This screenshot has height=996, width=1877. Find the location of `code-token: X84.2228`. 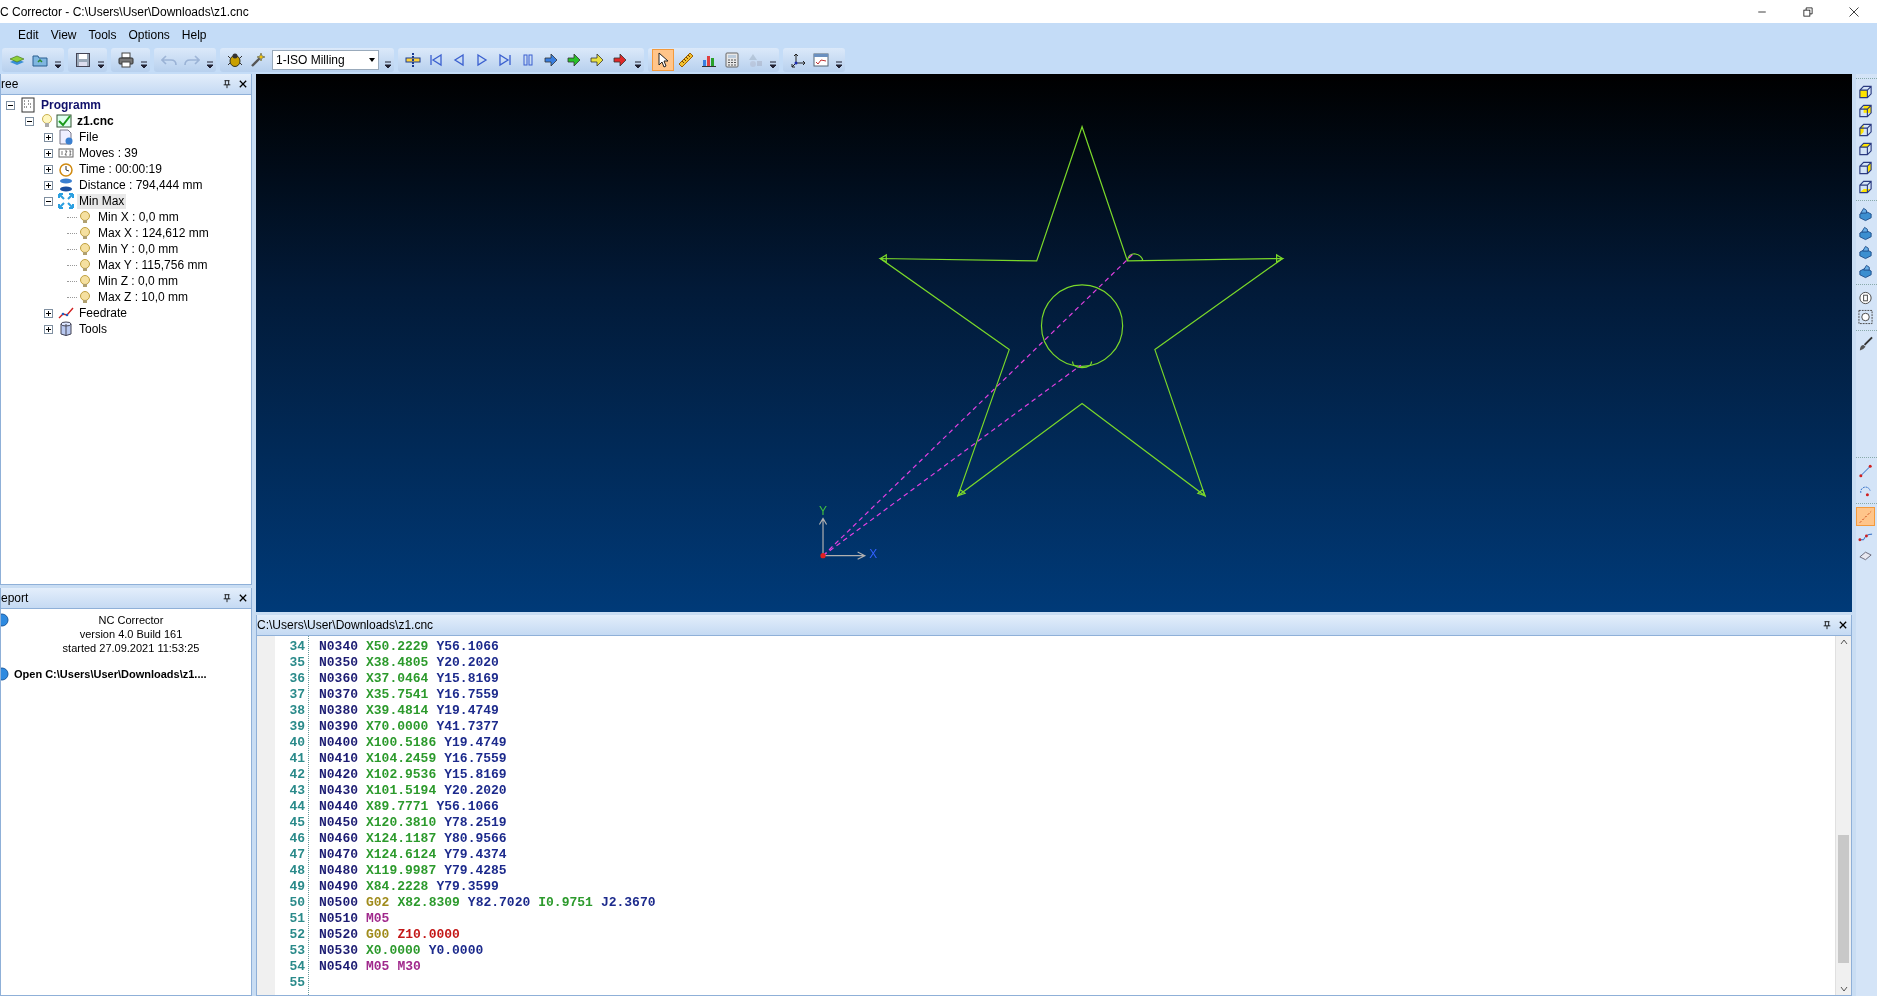

code-token: X84.2228 is located at coordinates (397, 887).